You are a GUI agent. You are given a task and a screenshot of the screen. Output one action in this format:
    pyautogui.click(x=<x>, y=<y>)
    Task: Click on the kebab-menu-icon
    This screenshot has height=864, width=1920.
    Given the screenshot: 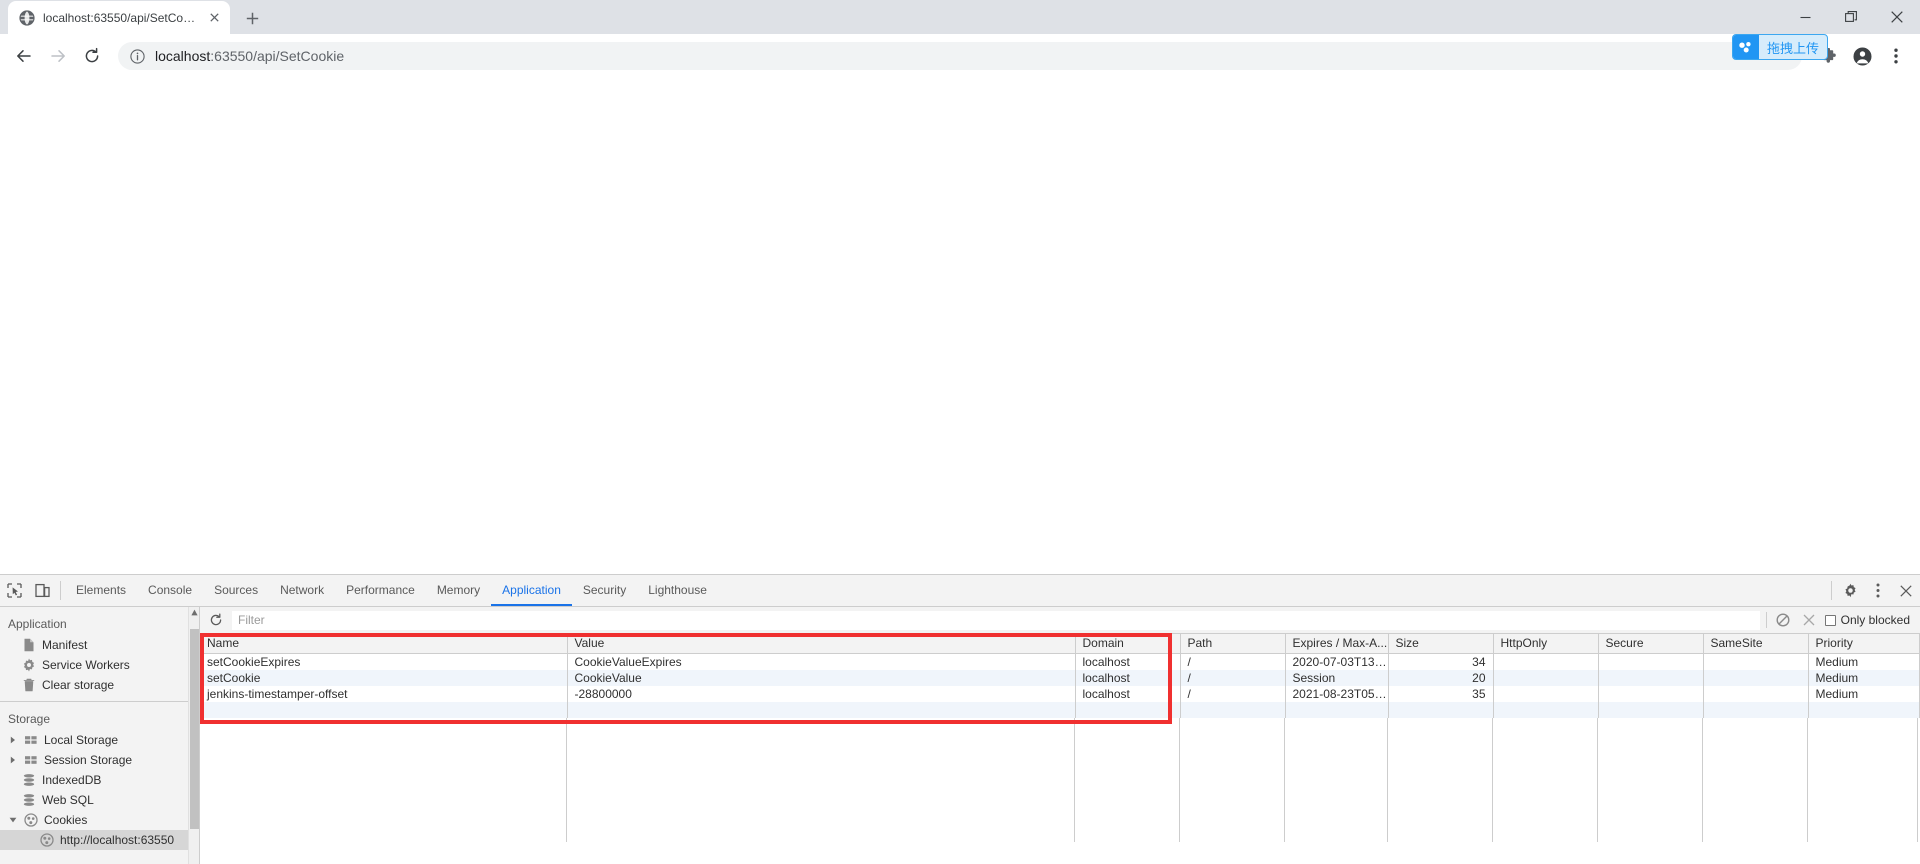 What is the action you would take?
    pyautogui.click(x=1896, y=56)
    